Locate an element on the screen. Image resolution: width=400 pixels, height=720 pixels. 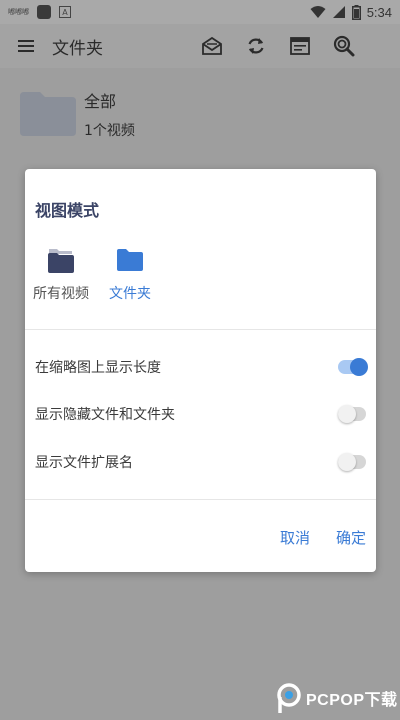
signal-icon is located at coordinates (338, 12).